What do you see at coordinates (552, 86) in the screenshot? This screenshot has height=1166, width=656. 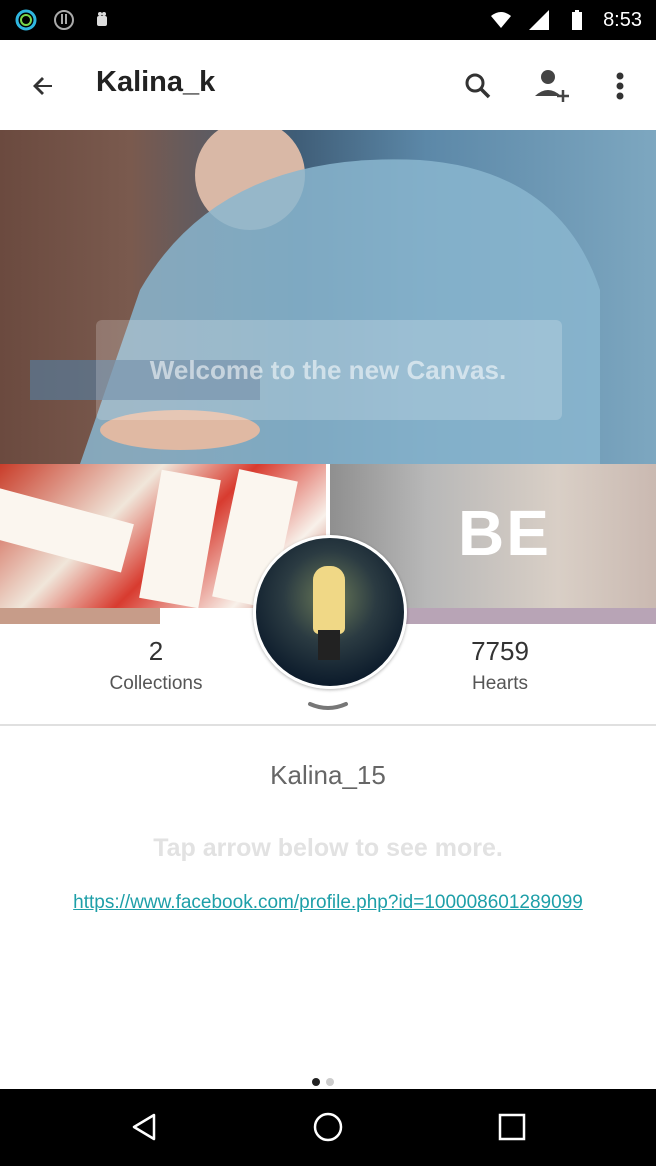 I see `add-person-icon` at bounding box center [552, 86].